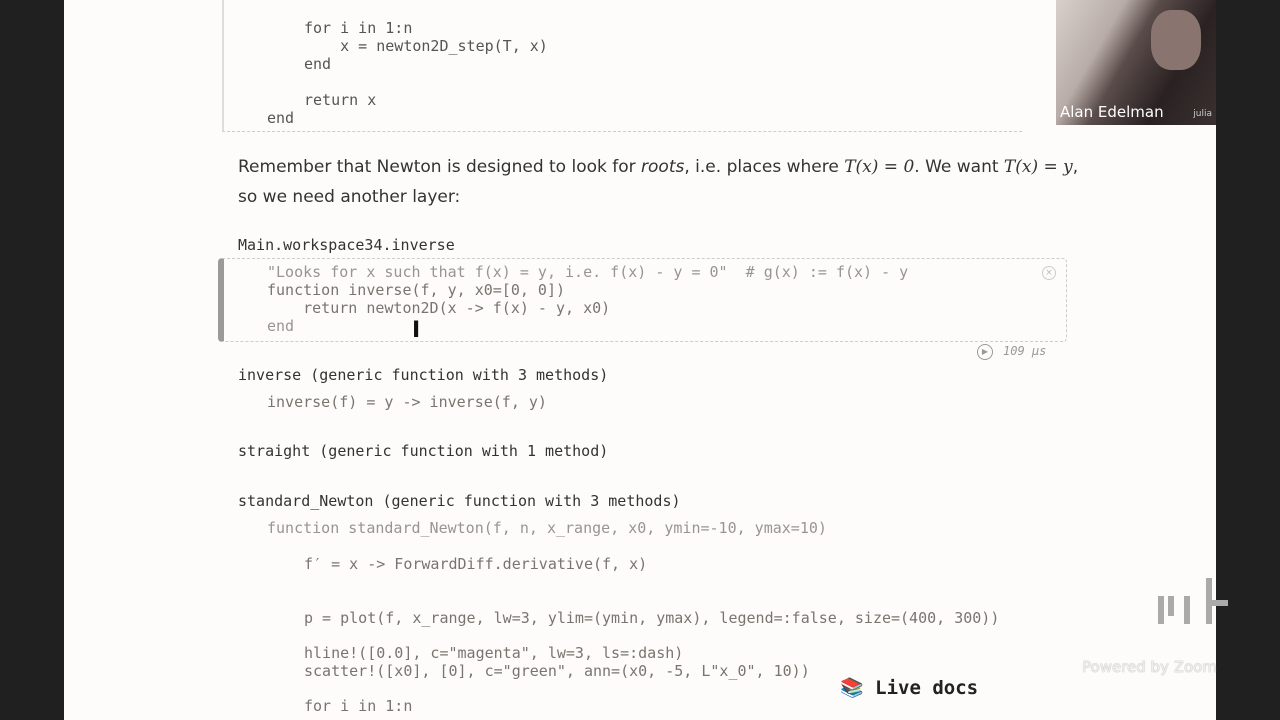 Image resolution: width=1280 pixels, height=720 pixels. I want to click on delete-cell-icon: ×, so click(1049, 273).